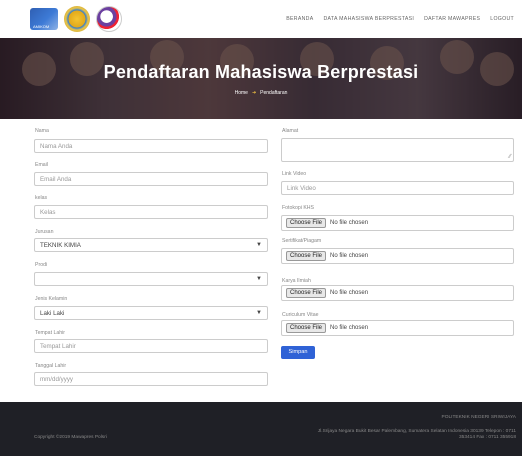 The image size is (522, 456). Describe the element at coordinates (502, 19) in the screenshot. I see `menu-logout: LOGOUT` at that location.